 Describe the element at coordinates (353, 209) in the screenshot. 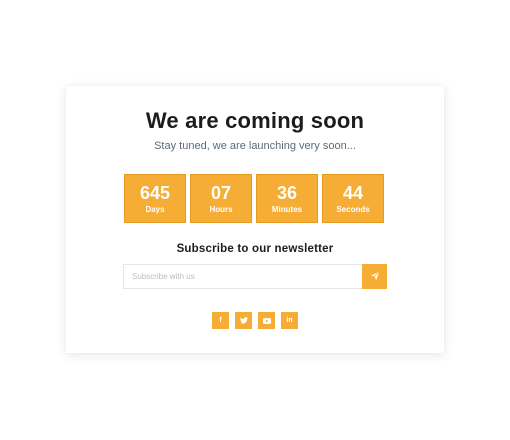

I see `countdown-seconds-label: Seconds` at that location.